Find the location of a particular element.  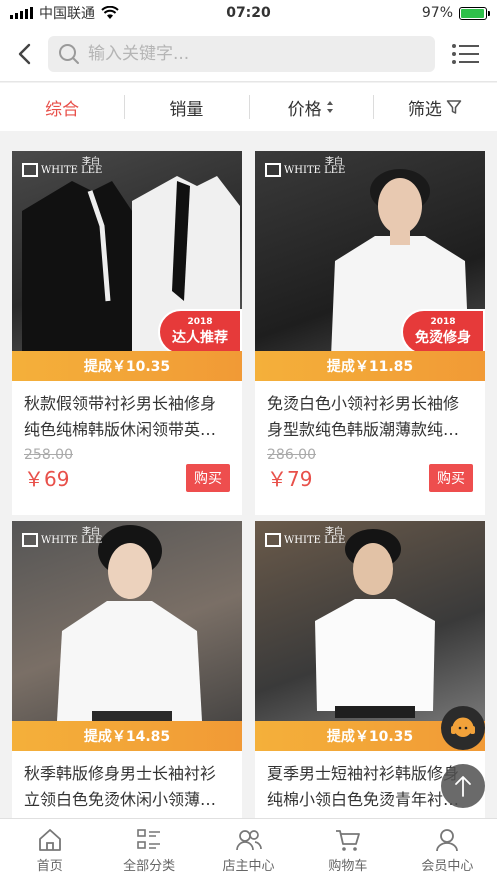

original-price: 286.00 is located at coordinates (291, 455).